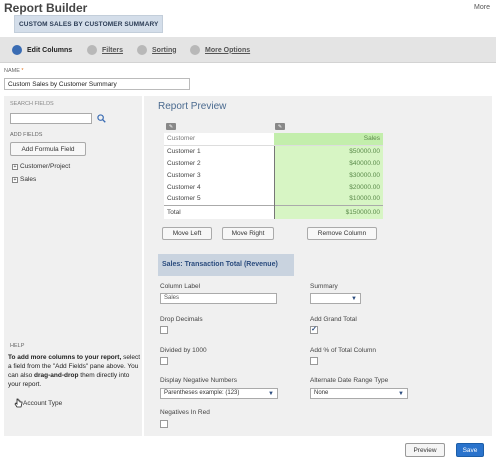 The image size is (496, 461). Describe the element at coordinates (324, 286) in the screenshot. I see `summary-label: Summary` at that location.